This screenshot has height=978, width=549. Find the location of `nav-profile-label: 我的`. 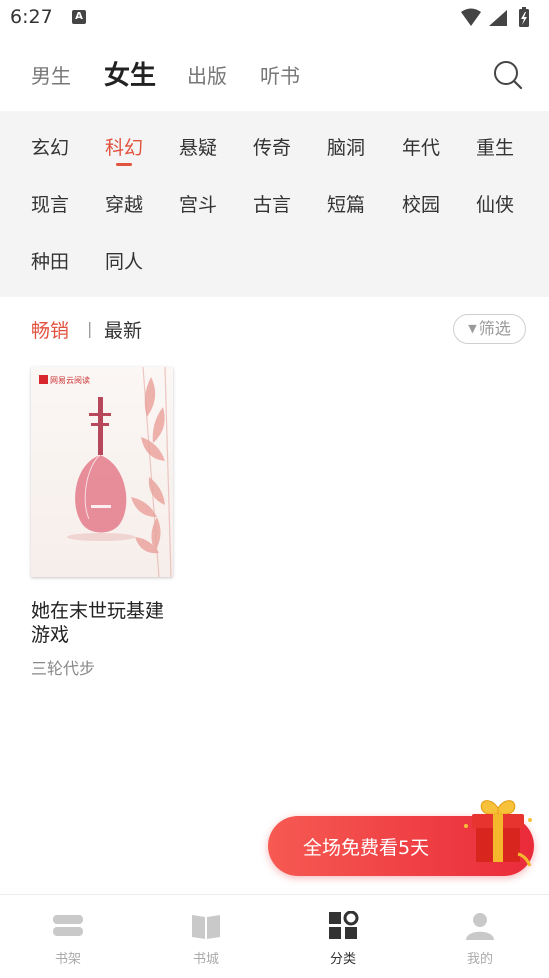

nav-profile-label: 我的 is located at coordinates (479, 959).